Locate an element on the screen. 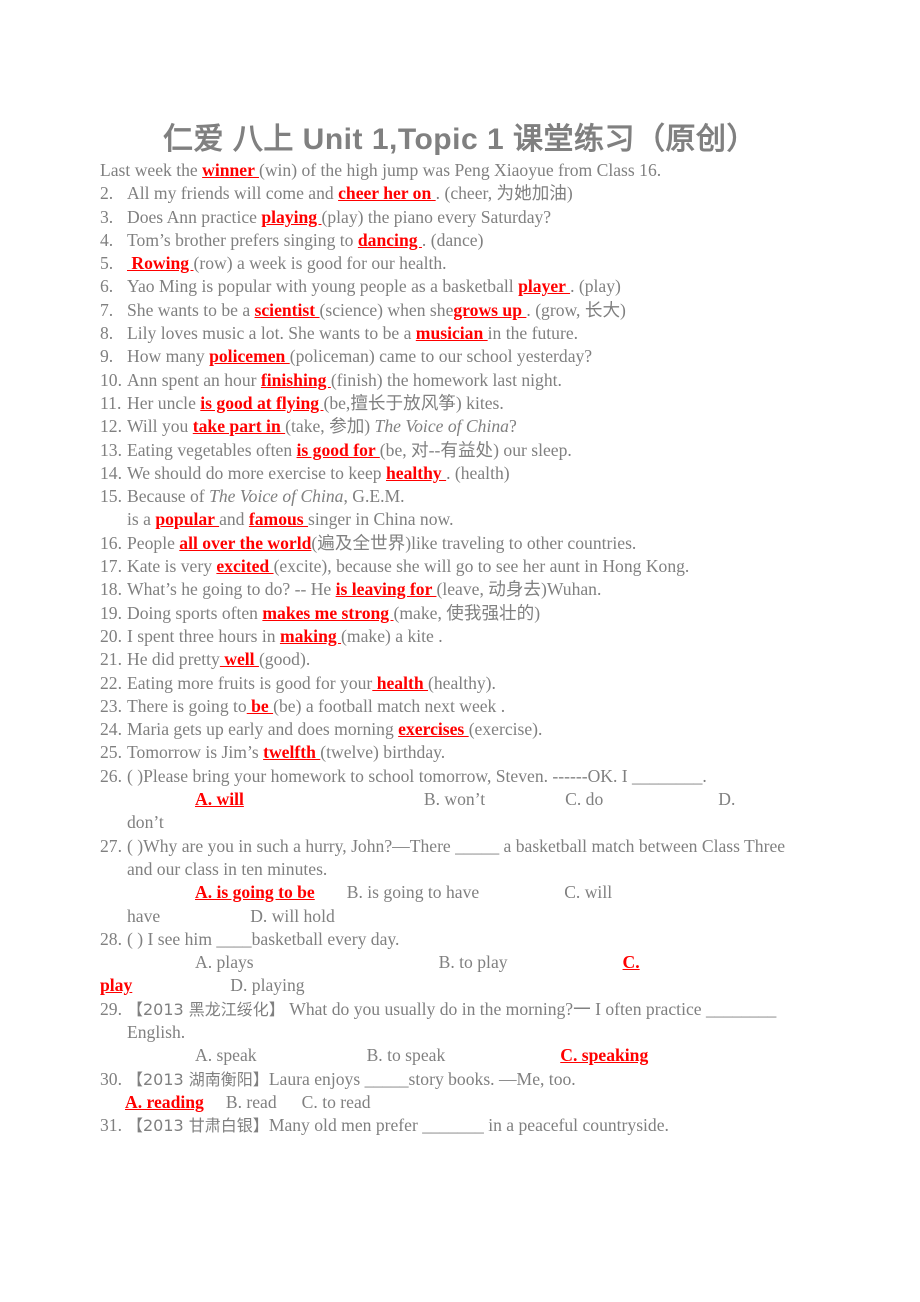 The width and height of the screenshot is (920, 1302). mc-option-c: C. speaking is located at coordinates (604, 1055).